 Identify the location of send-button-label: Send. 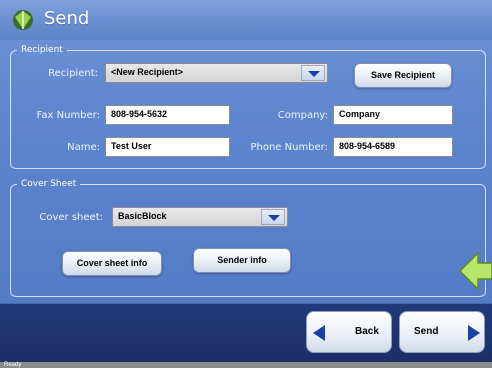
(426, 331).